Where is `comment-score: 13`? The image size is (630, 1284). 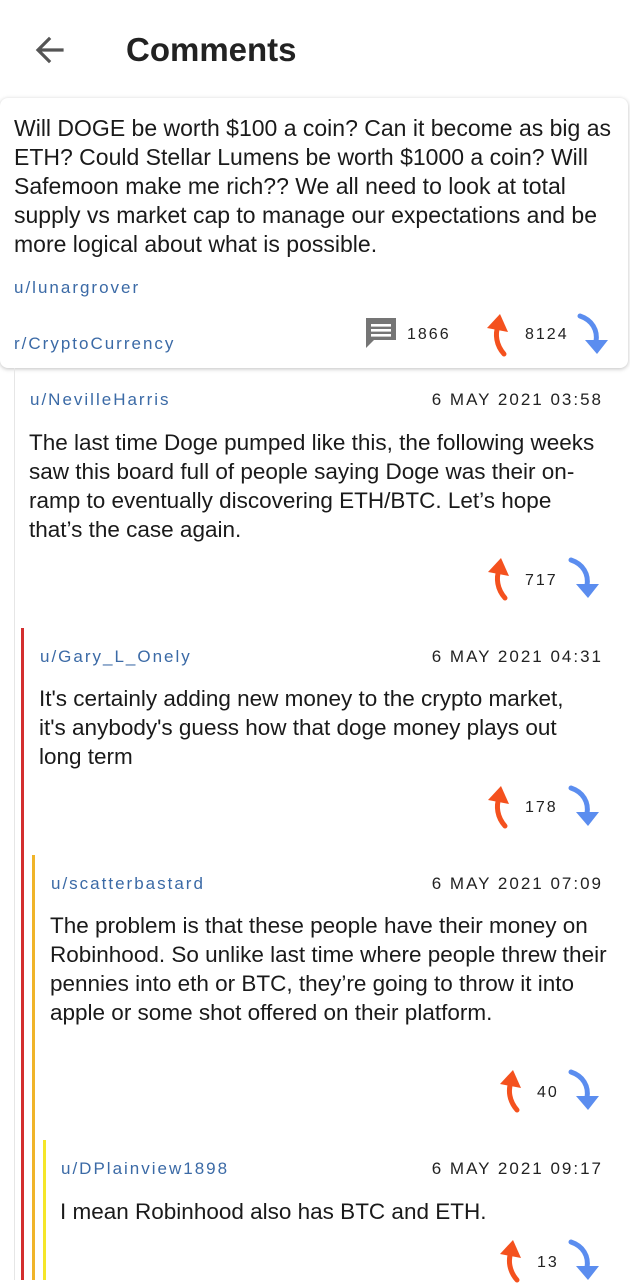 comment-score: 13 is located at coordinates (548, 1262).